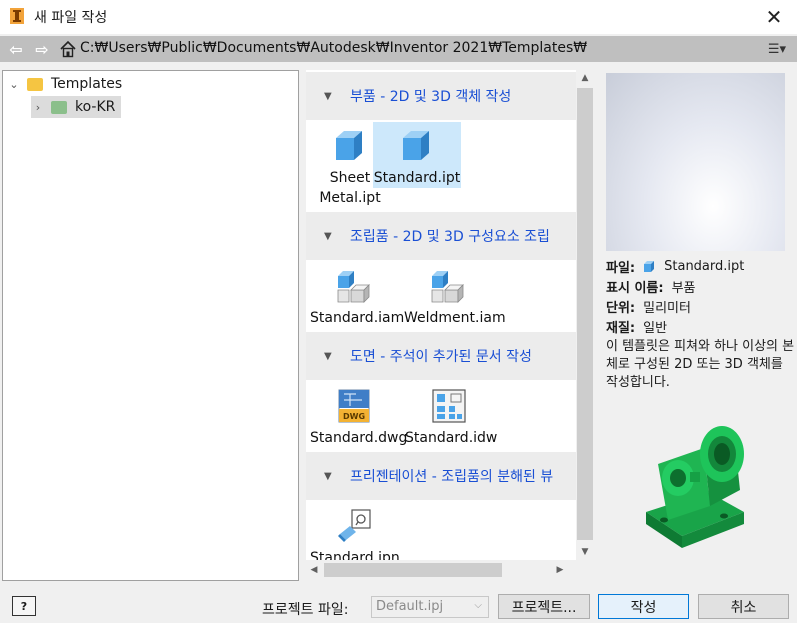 The width and height of the screenshot is (797, 623). I want to click on group-header-assembly: ▼ 조립품 - 2D 및 3D 구성요소 조립, so click(441, 236).